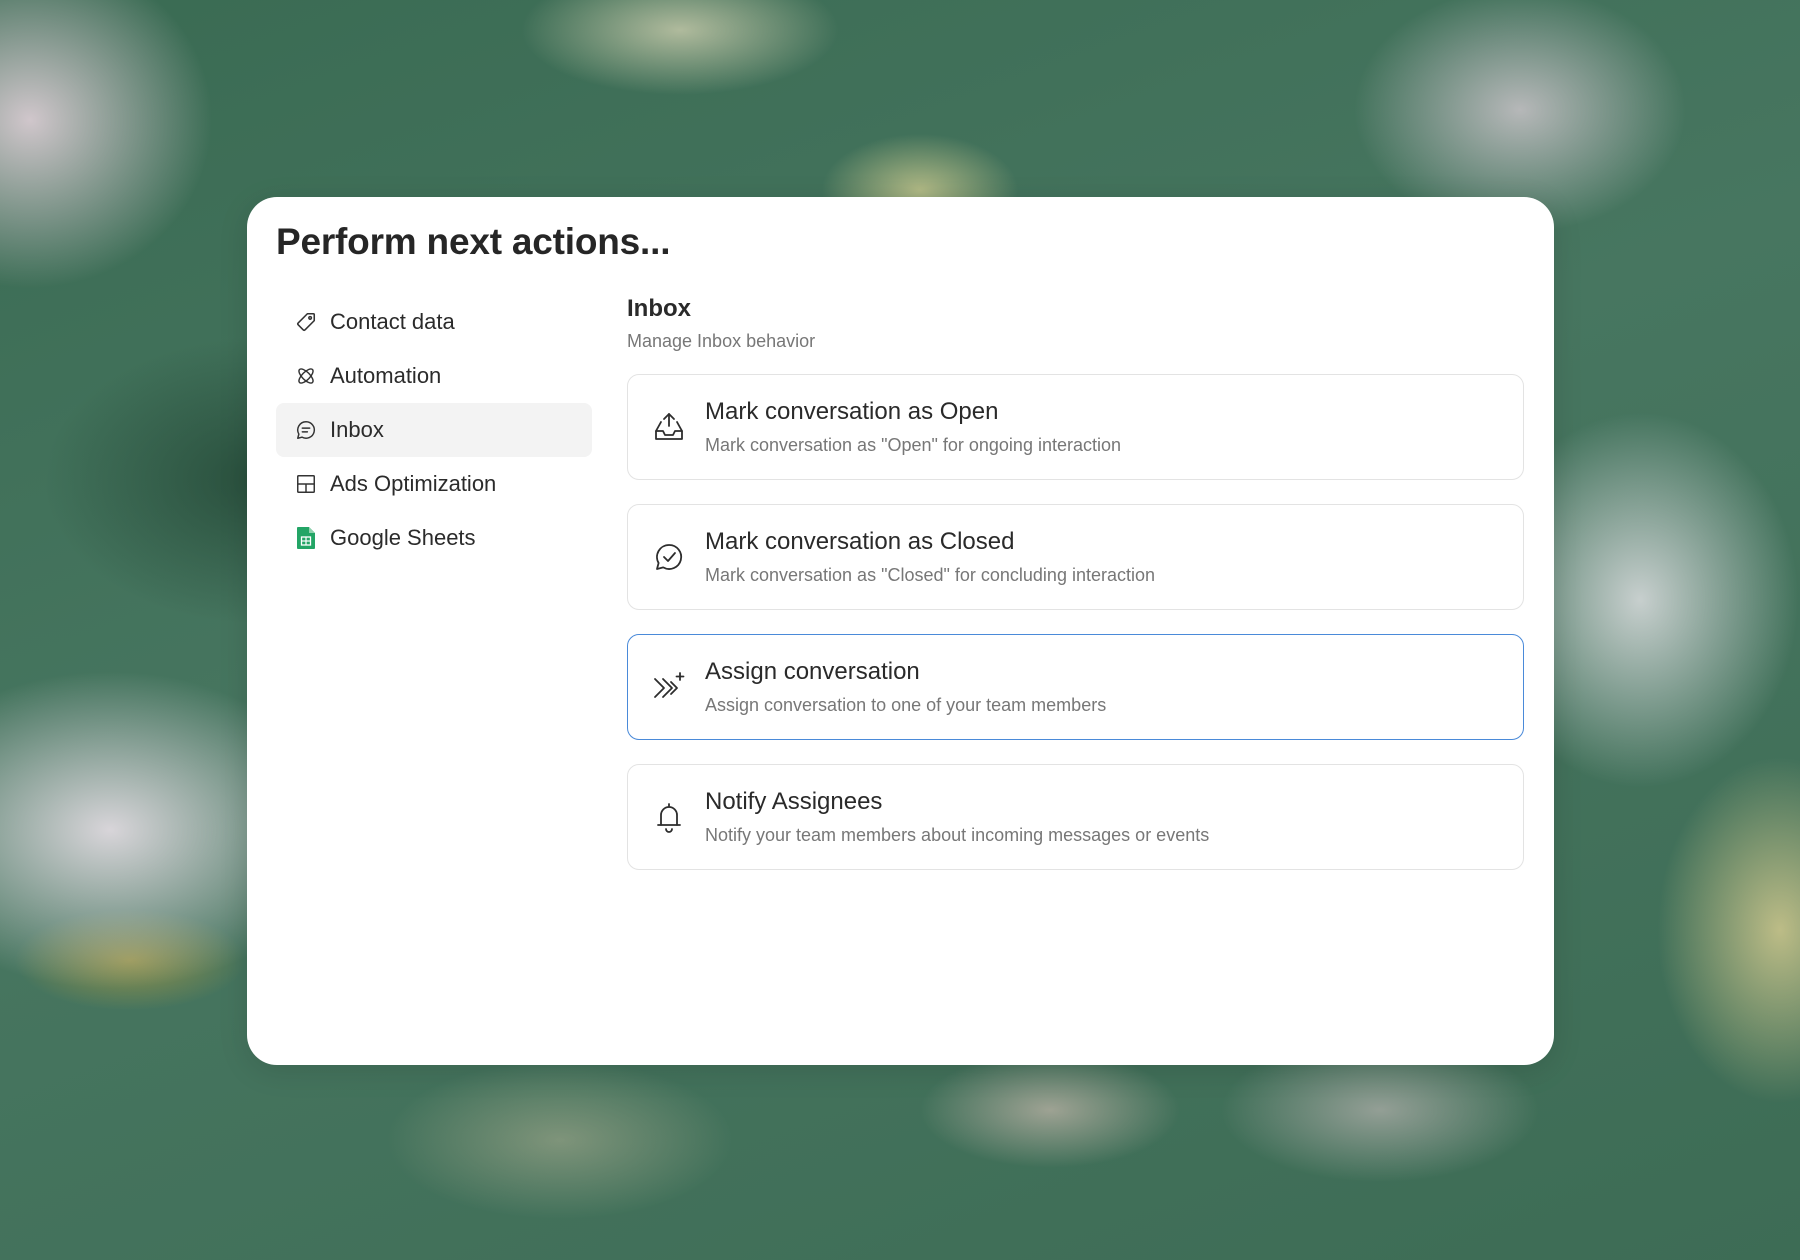 The width and height of the screenshot is (1800, 1260). I want to click on sidebar-item-google-sheets: Google Sheets, so click(434, 538).